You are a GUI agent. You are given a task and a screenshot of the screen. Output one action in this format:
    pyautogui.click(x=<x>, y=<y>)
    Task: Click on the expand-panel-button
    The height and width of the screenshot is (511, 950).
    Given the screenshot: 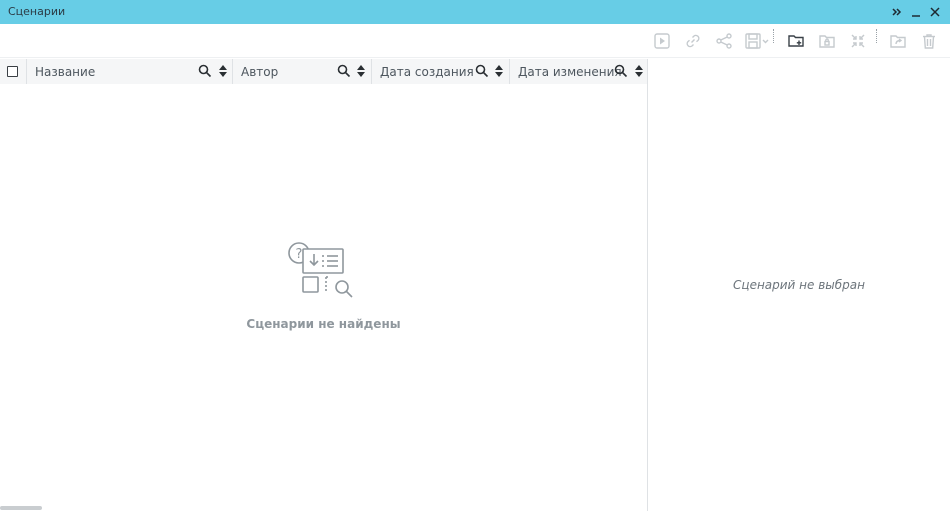 What is the action you would take?
    pyautogui.click(x=897, y=12)
    